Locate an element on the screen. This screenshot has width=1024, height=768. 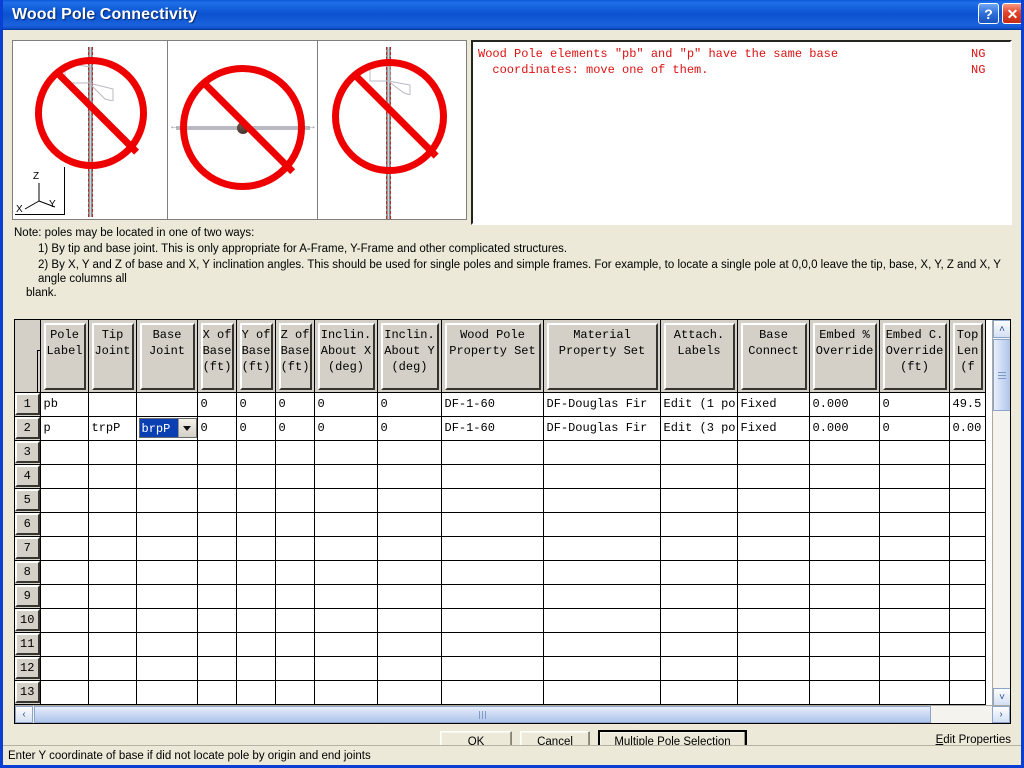
row-number-header: 7 is located at coordinates (28, 548).